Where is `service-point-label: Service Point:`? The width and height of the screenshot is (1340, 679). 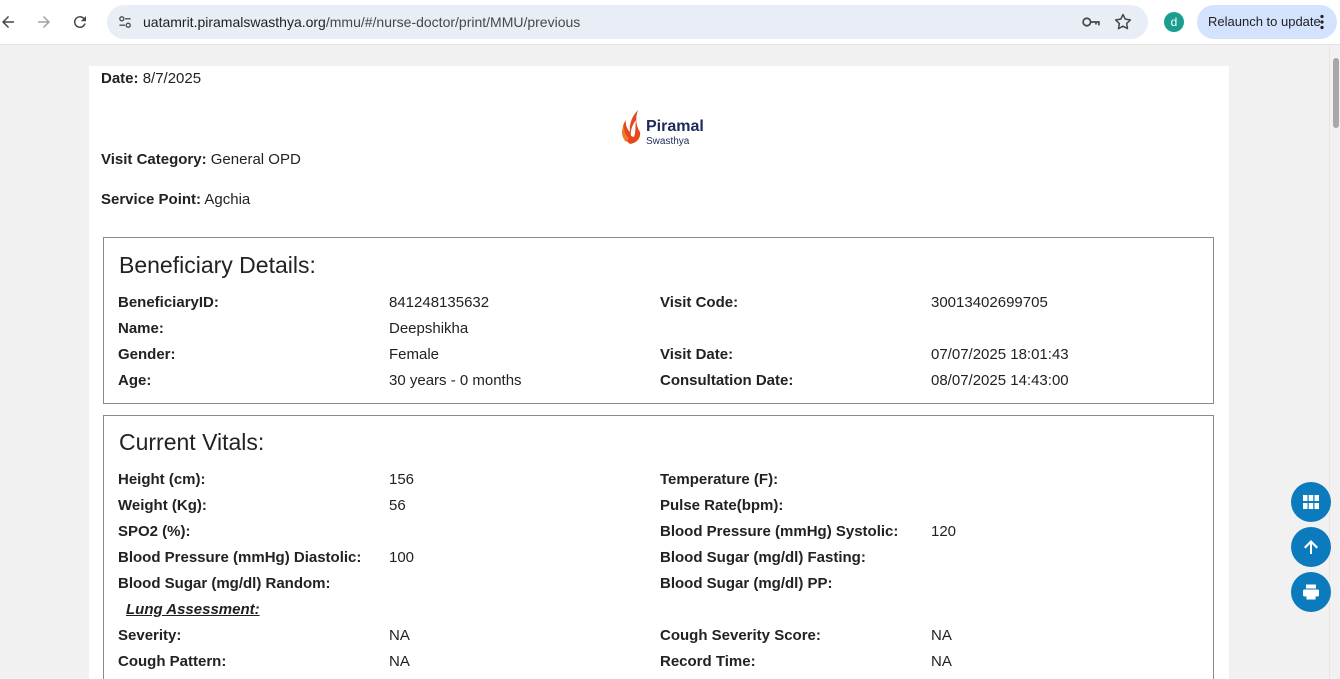
service-point-label: Service Point: is located at coordinates (151, 199).